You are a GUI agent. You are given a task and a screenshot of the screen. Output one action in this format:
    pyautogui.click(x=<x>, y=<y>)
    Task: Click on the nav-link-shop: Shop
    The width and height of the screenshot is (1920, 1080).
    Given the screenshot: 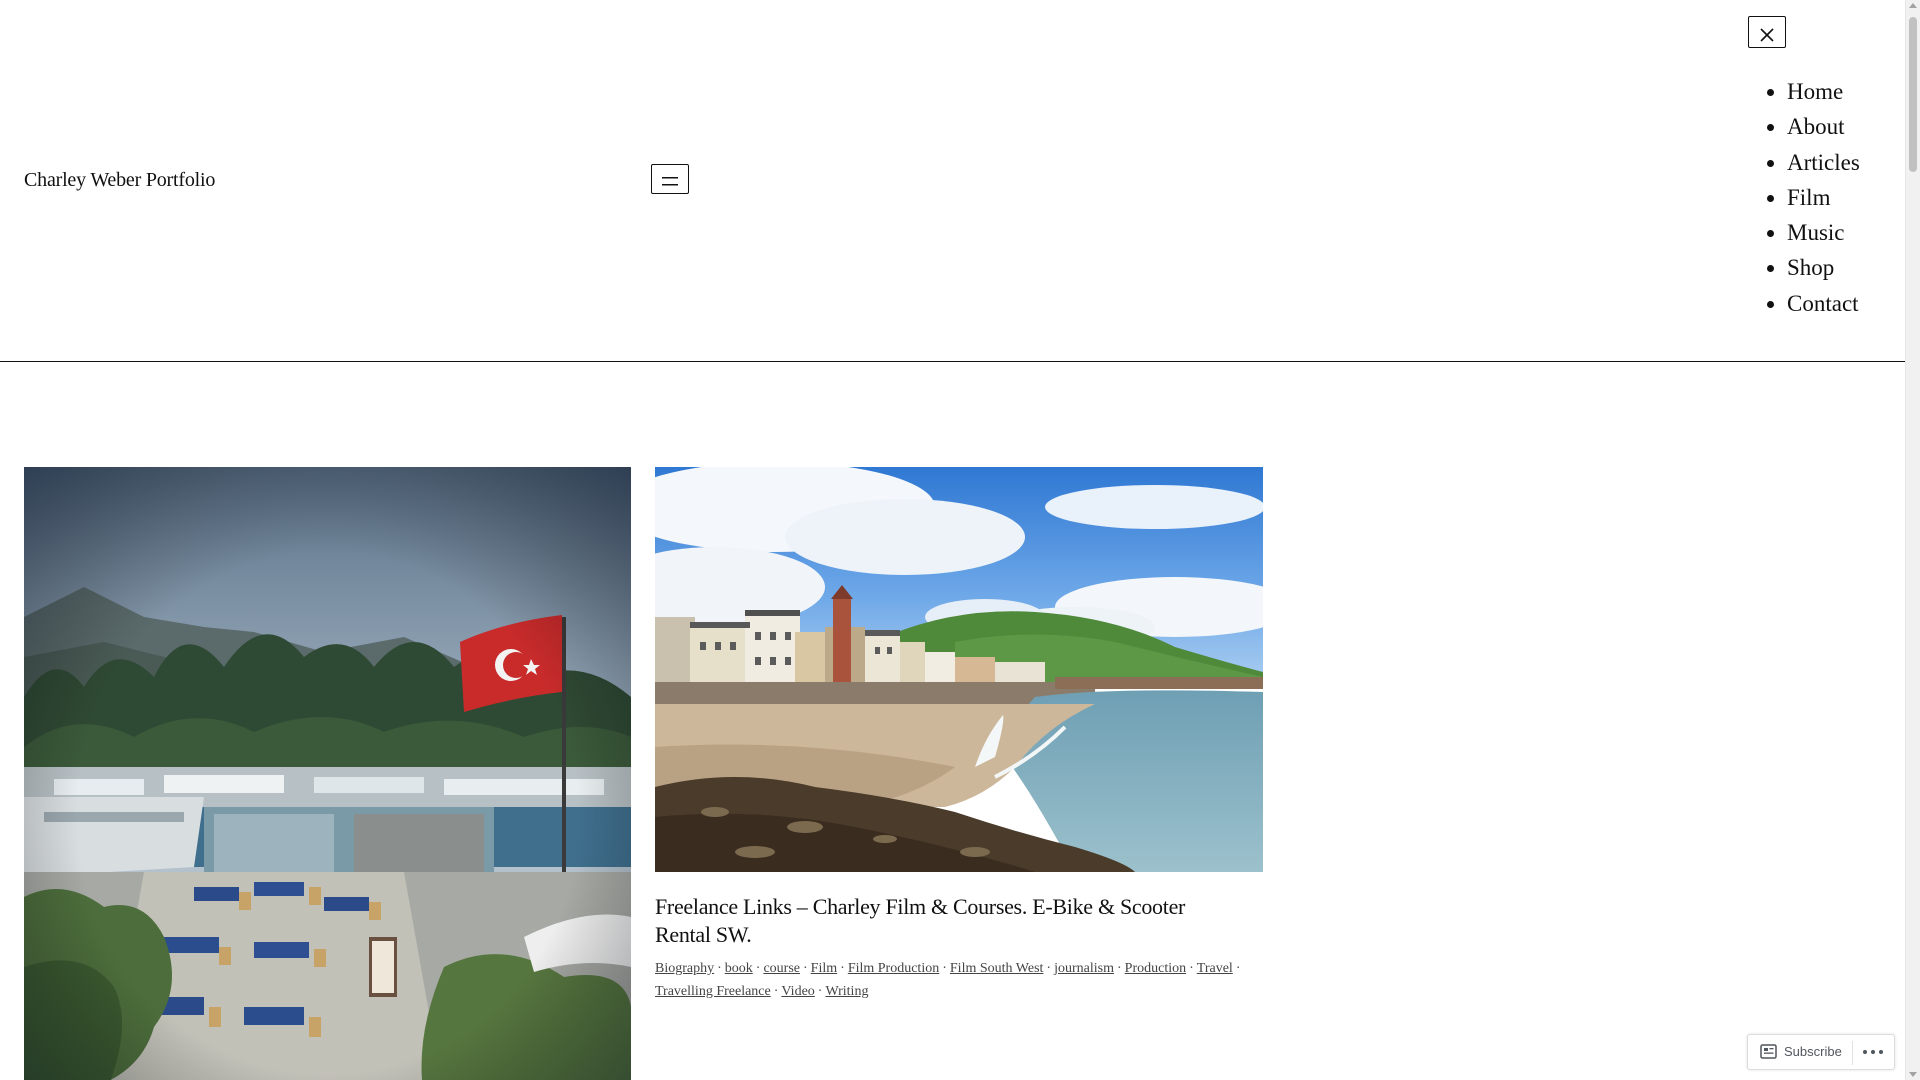 What is the action you would take?
    pyautogui.click(x=1810, y=267)
    